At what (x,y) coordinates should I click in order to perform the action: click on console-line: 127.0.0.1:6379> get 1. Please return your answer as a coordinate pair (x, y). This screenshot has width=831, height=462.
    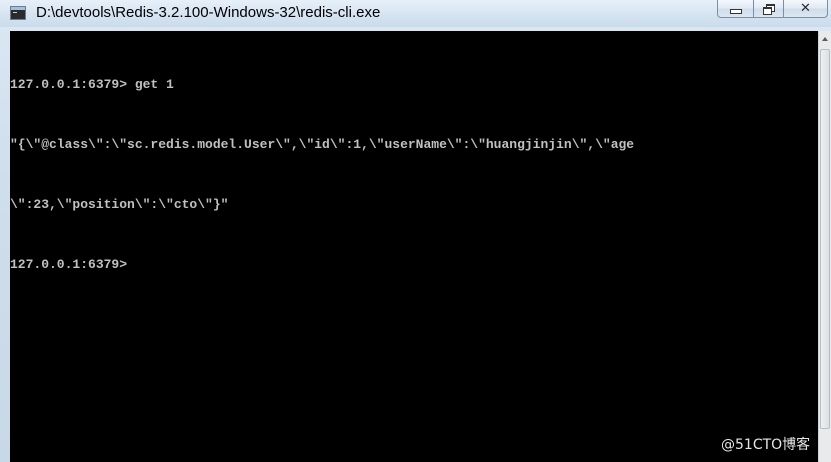
    Looking at the image, I should click on (92, 84).